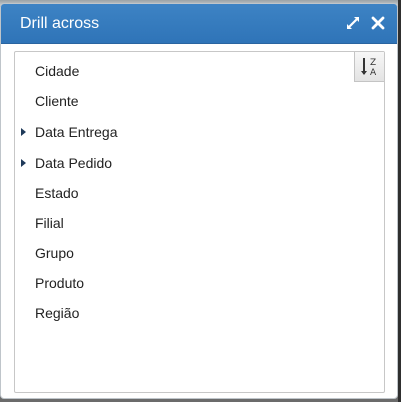 Image resolution: width=401 pixels, height=402 pixels. I want to click on list-item-label: Estado, so click(57, 193).